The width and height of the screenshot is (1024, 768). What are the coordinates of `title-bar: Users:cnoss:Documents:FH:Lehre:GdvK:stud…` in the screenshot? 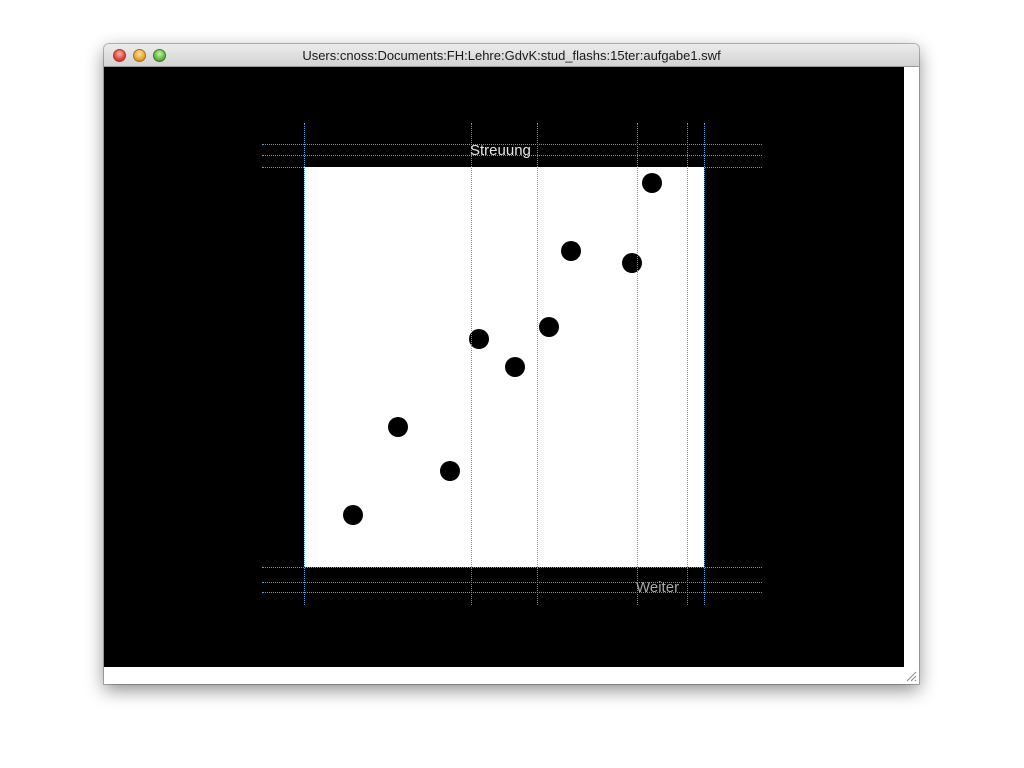 It's located at (511, 55).